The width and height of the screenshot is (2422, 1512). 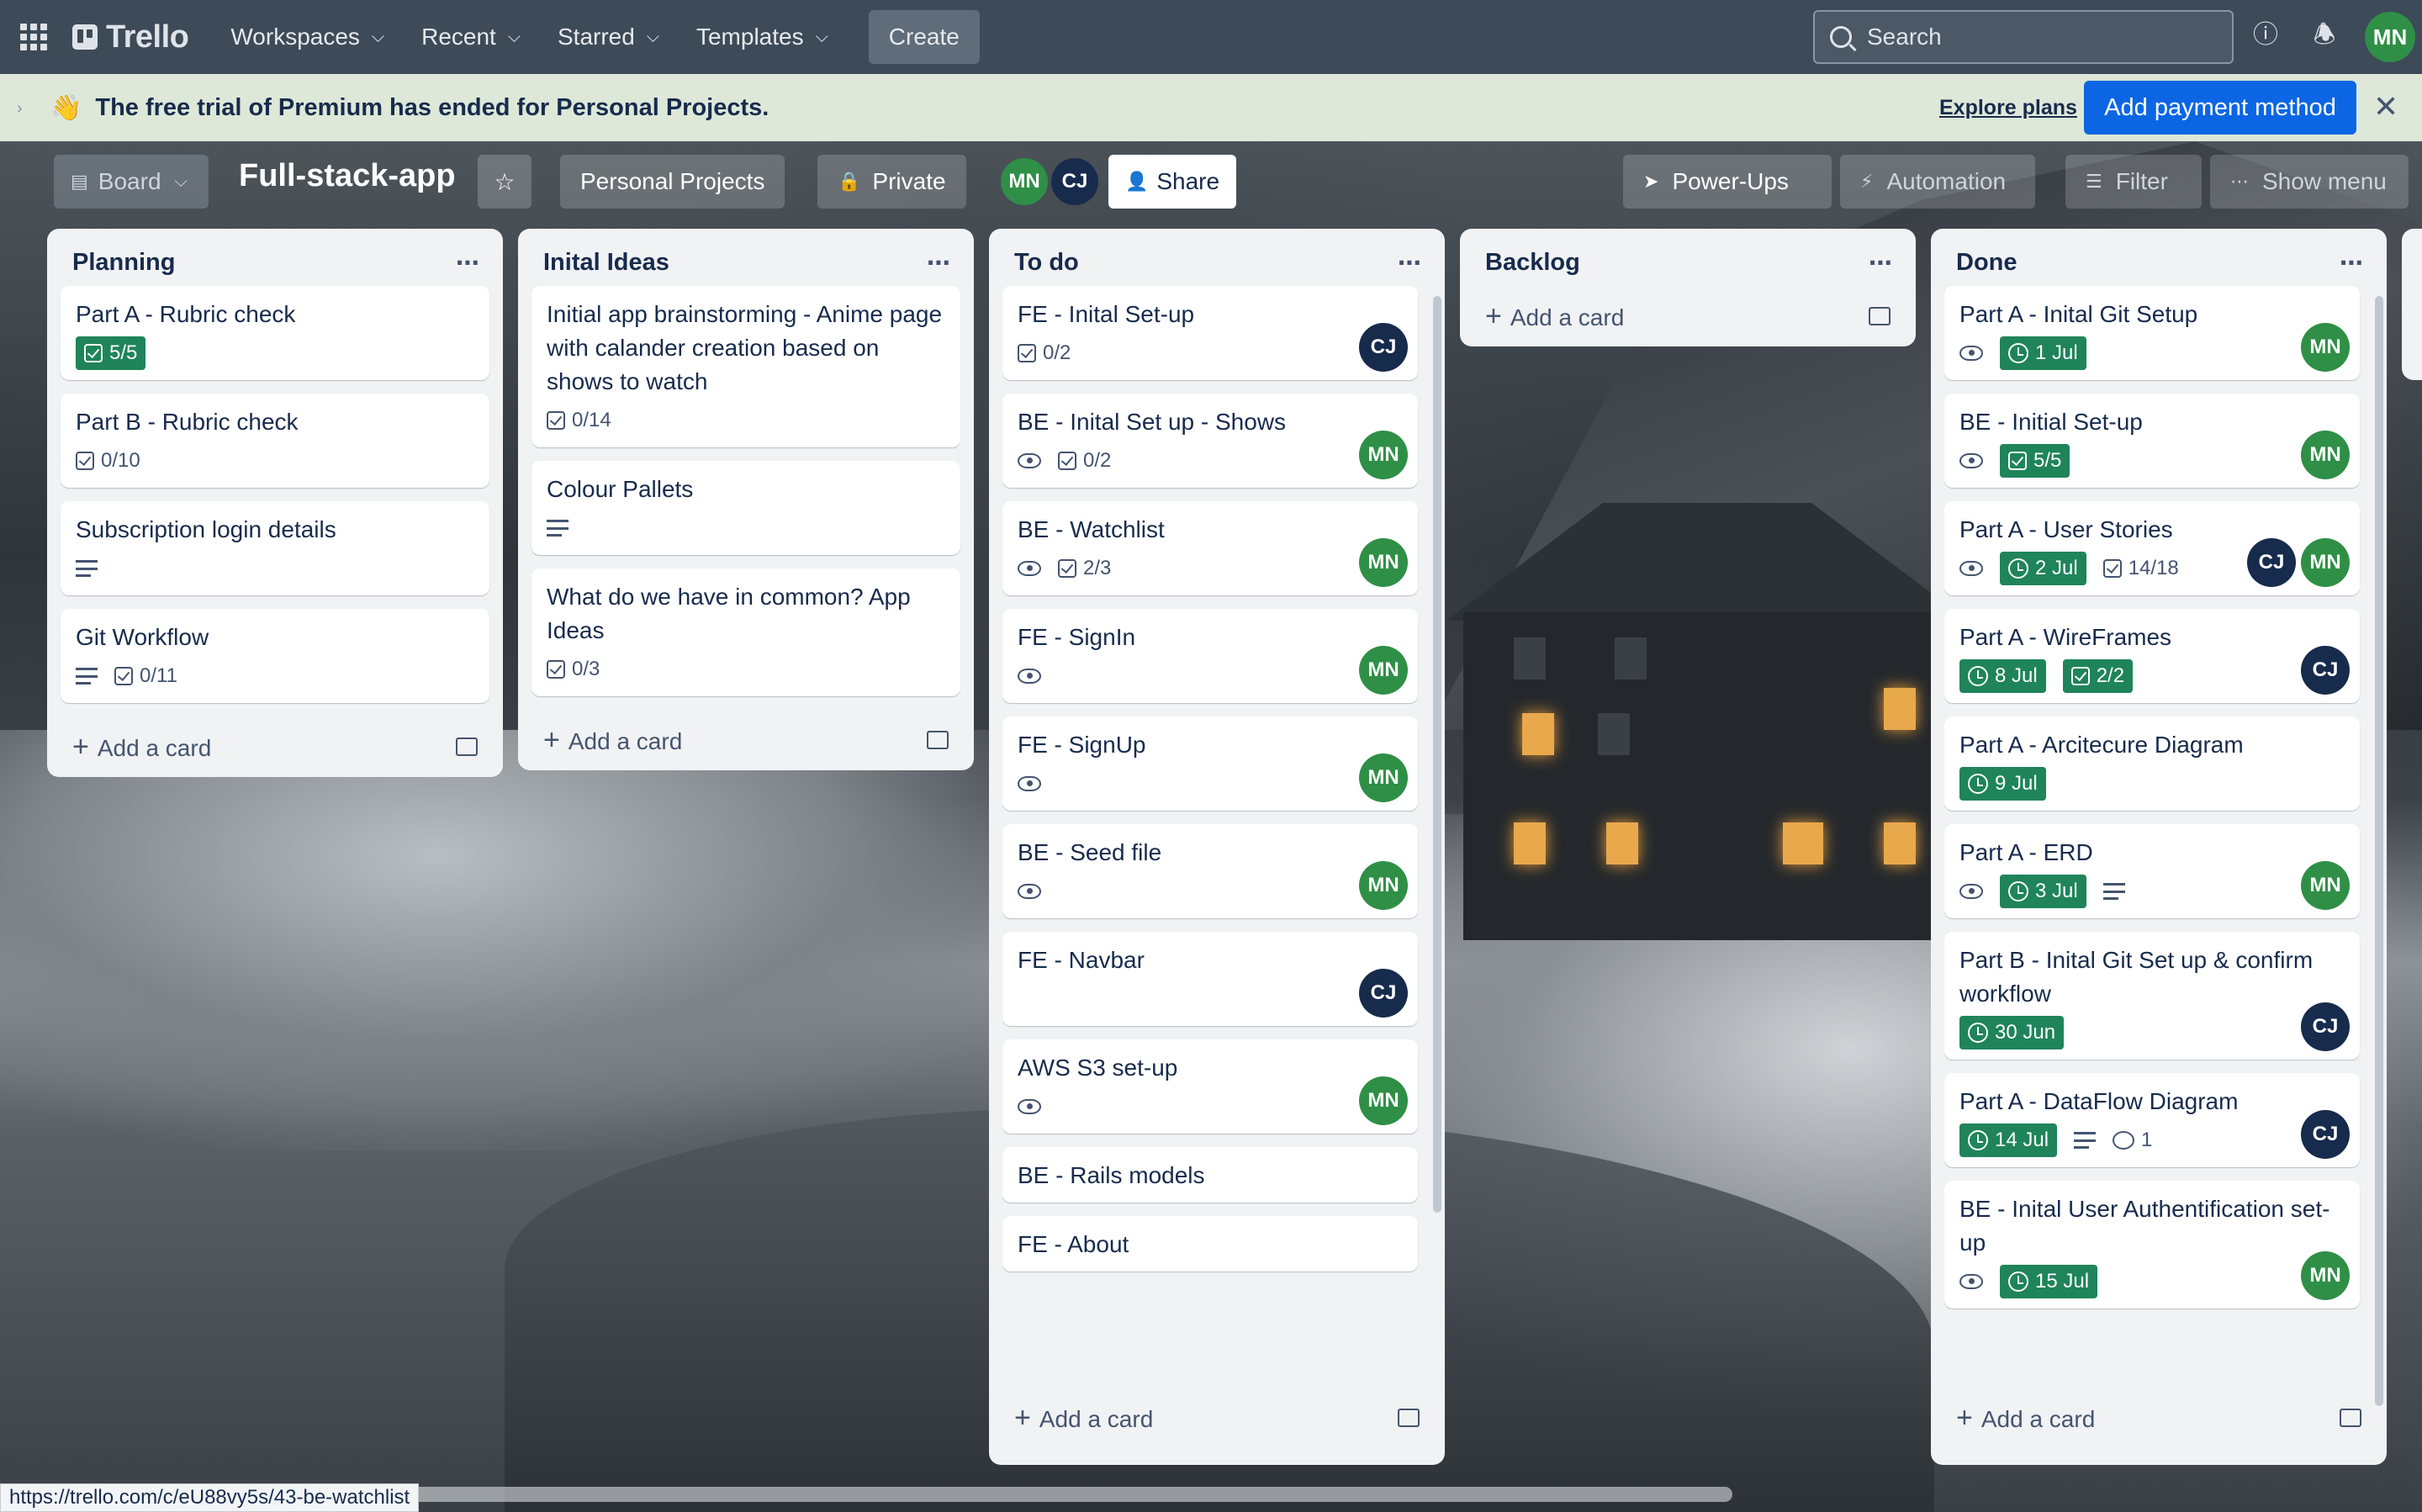 I want to click on card: Part A - Arcitecure Diagram 9 Jul, so click(x=2152, y=763).